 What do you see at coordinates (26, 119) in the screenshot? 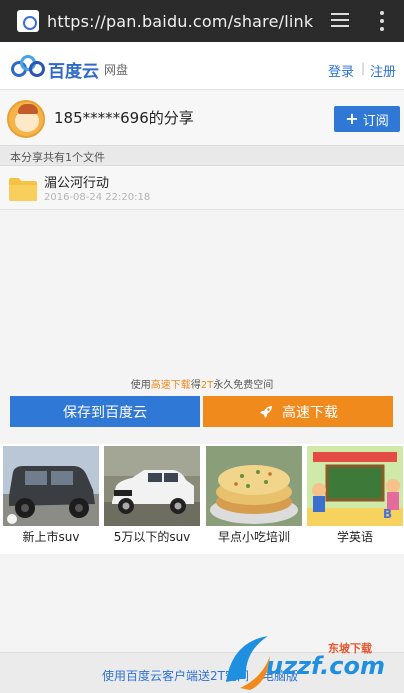
I see `avatar` at bounding box center [26, 119].